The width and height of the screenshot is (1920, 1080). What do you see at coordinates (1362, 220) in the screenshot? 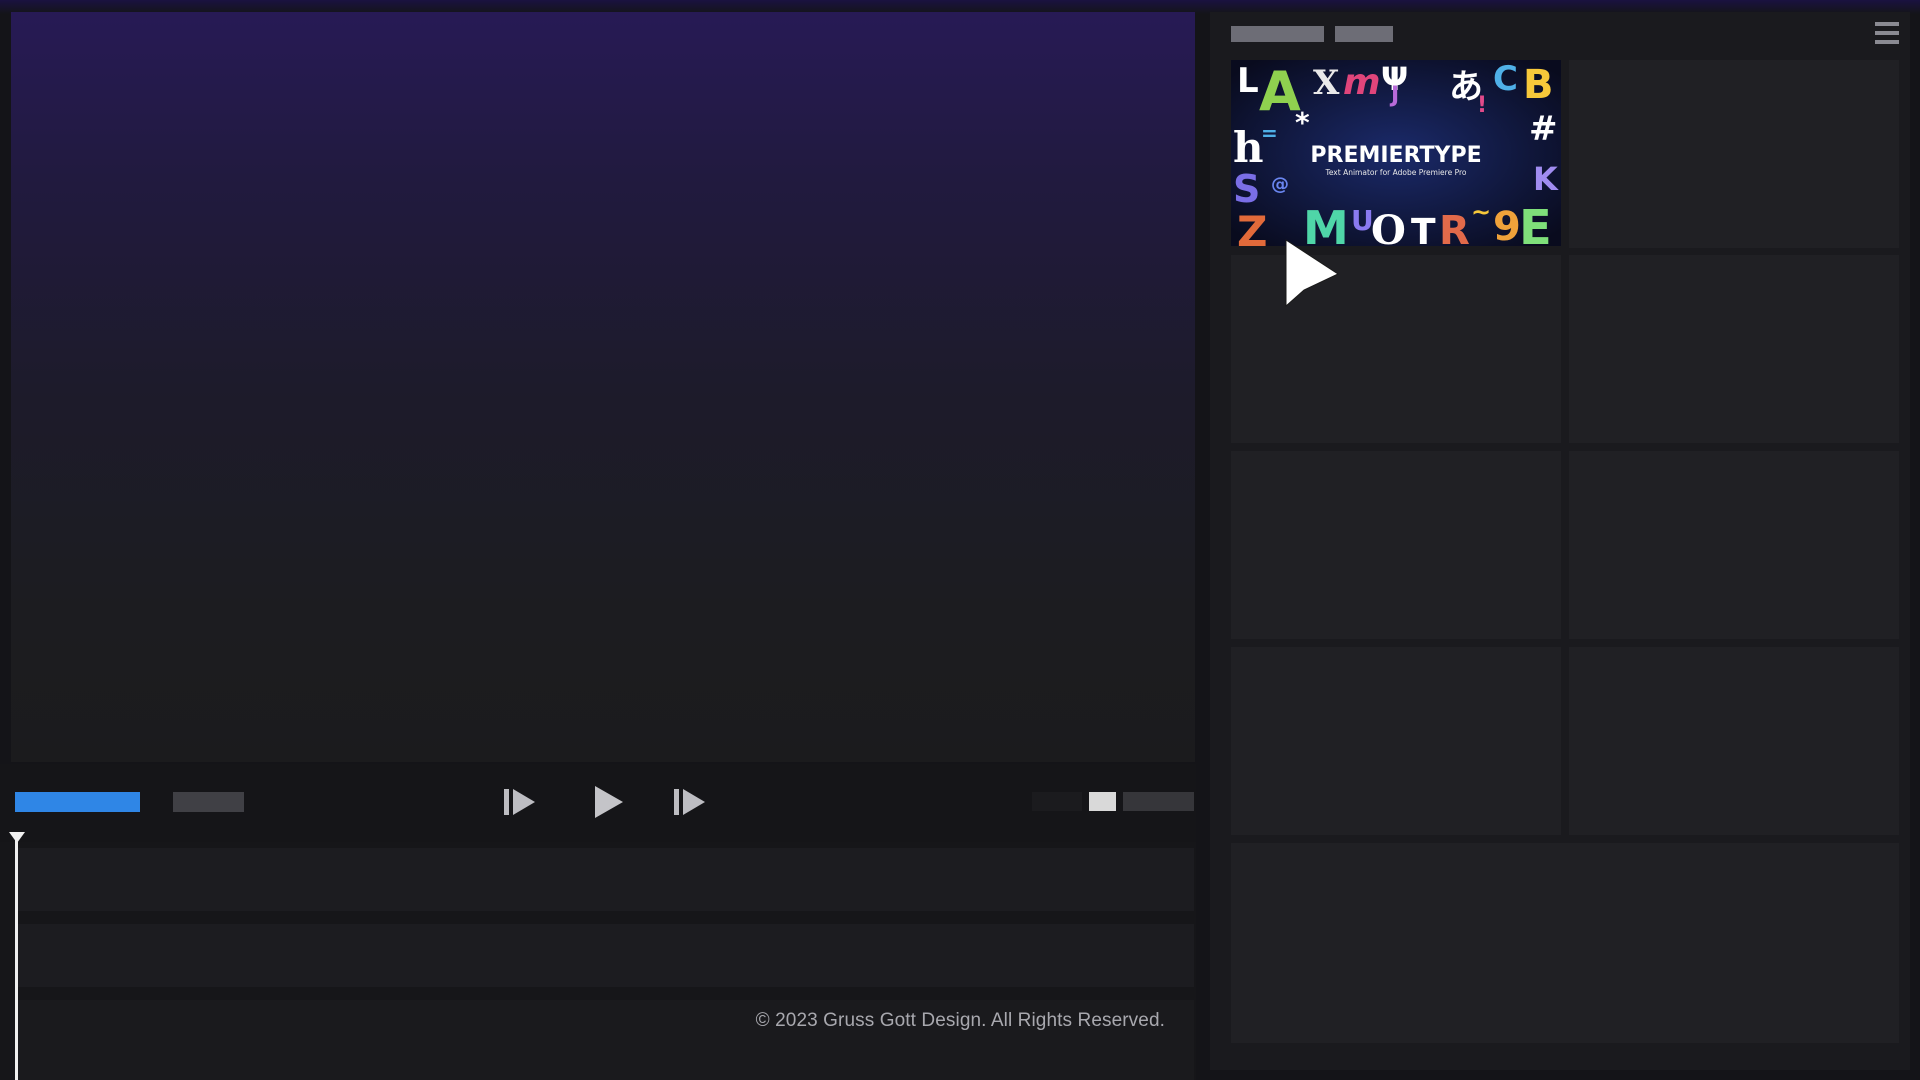
I see `svg-text: U` at bounding box center [1362, 220].